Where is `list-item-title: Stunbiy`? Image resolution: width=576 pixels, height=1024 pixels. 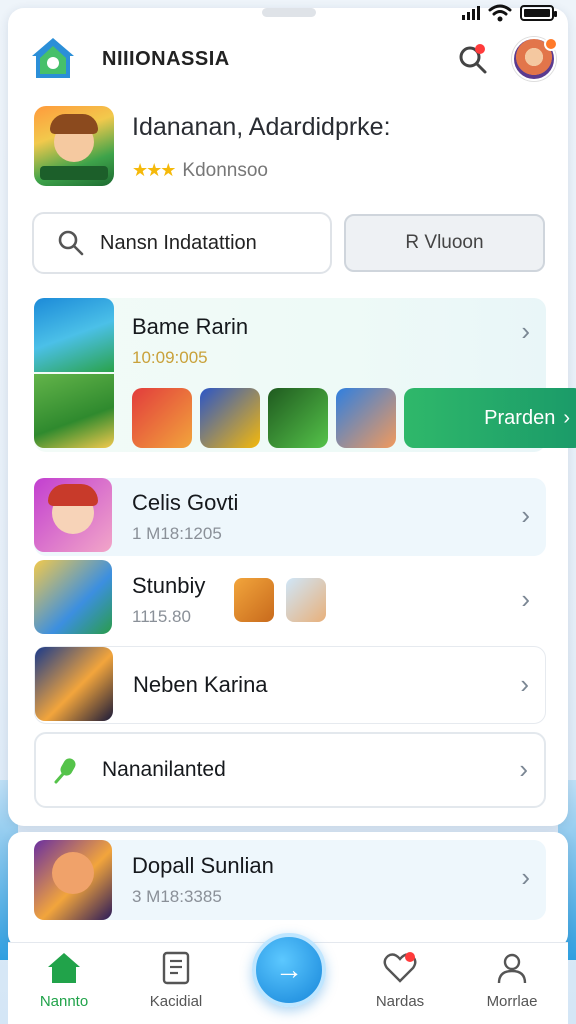 list-item-title: Stunbiy is located at coordinates (169, 585).